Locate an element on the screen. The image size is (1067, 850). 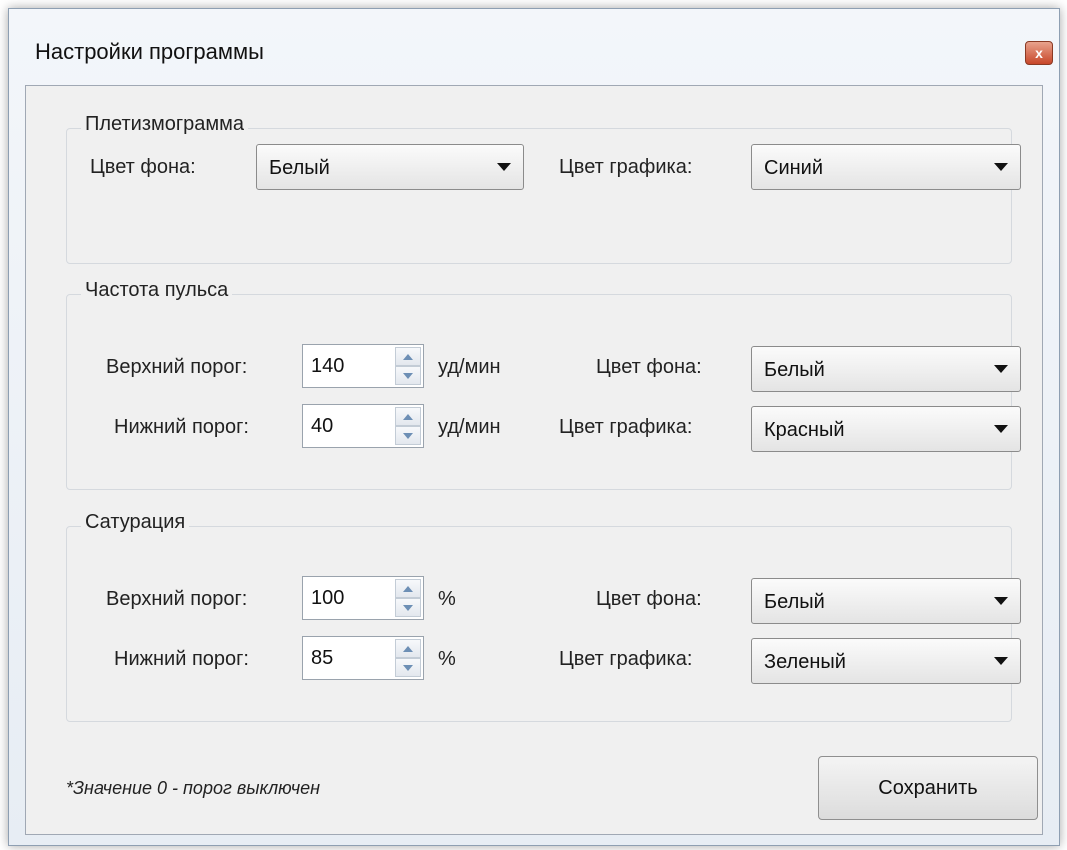
pleth-graph-value: Синий is located at coordinates (794, 168).